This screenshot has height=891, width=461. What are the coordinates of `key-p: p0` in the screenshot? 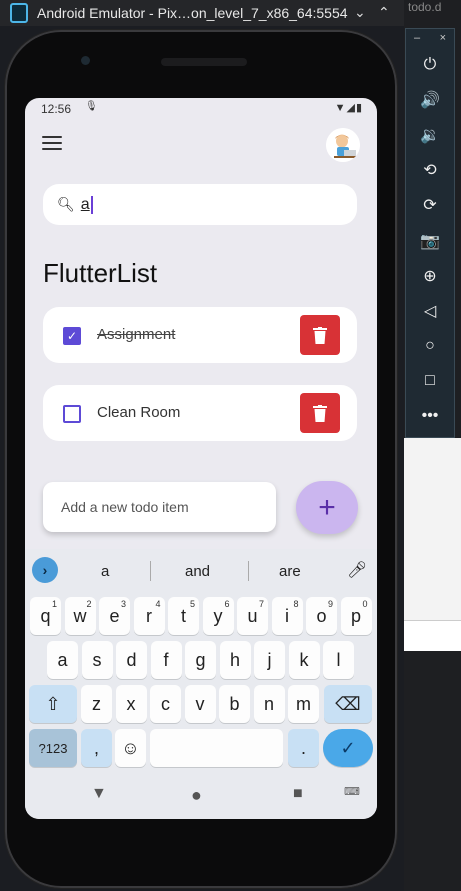 It's located at (356, 616).